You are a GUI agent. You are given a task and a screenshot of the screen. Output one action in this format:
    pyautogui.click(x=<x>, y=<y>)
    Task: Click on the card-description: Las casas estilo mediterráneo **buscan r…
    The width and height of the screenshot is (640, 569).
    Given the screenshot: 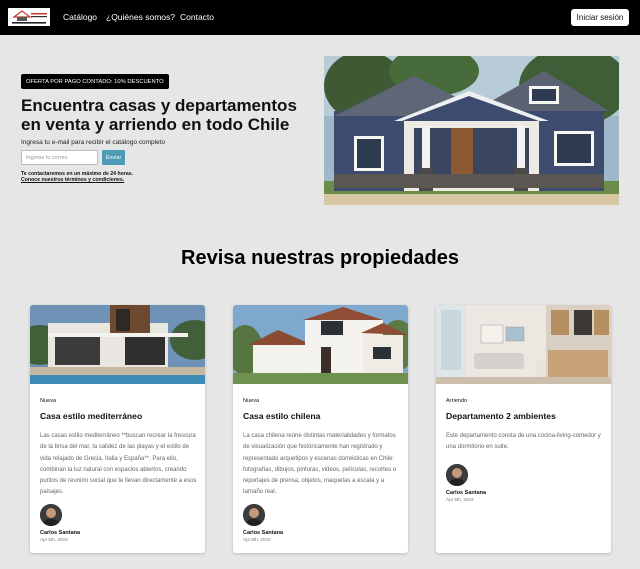 What is the action you would take?
    pyautogui.click(x=118, y=464)
    